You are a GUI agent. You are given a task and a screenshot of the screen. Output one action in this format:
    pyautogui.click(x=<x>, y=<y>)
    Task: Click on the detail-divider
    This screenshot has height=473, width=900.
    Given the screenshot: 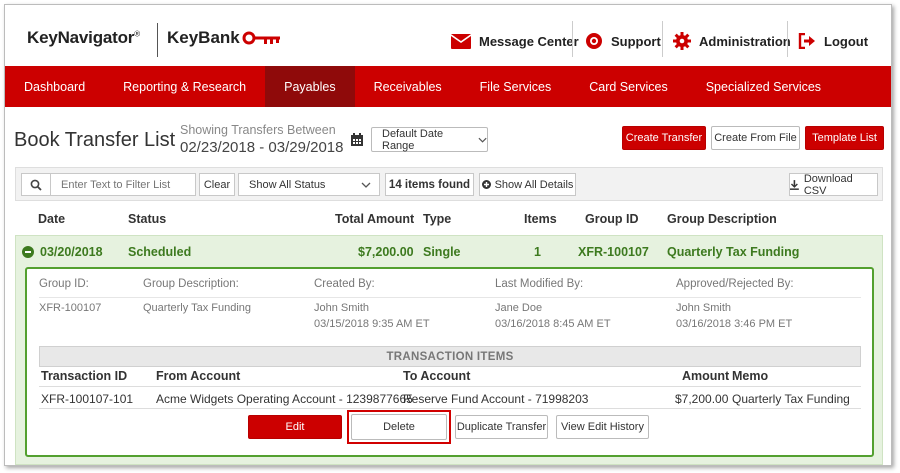 What is the action you would take?
    pyautogui.click(x=450, y=297)
    